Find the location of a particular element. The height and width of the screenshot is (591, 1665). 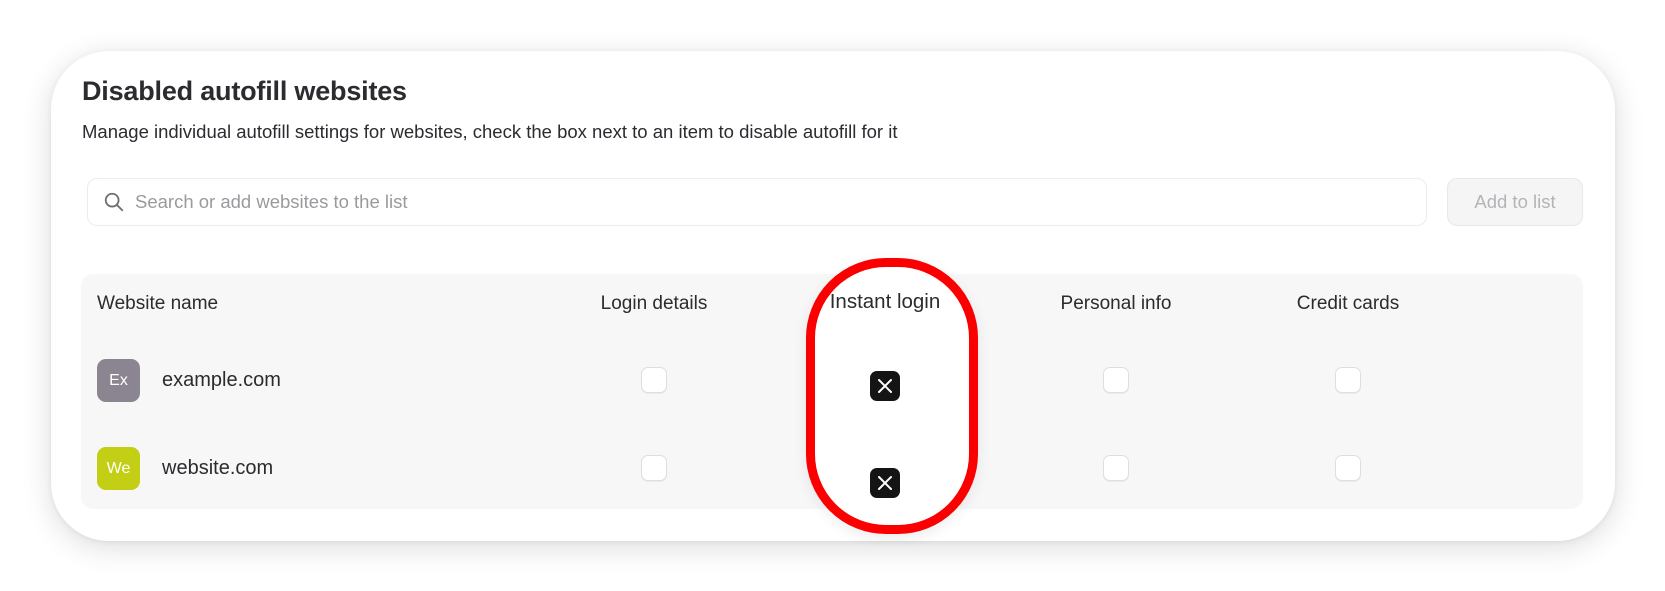

page-title: Disabled autofill websites is located at coordinates (244, 91).